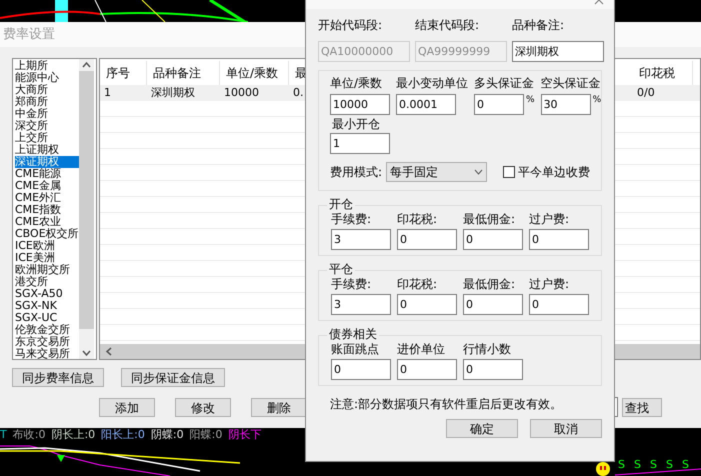 This screenshot has width=701, height=476. I want to click on field-label: 单位/乘数, so click(357, 83).